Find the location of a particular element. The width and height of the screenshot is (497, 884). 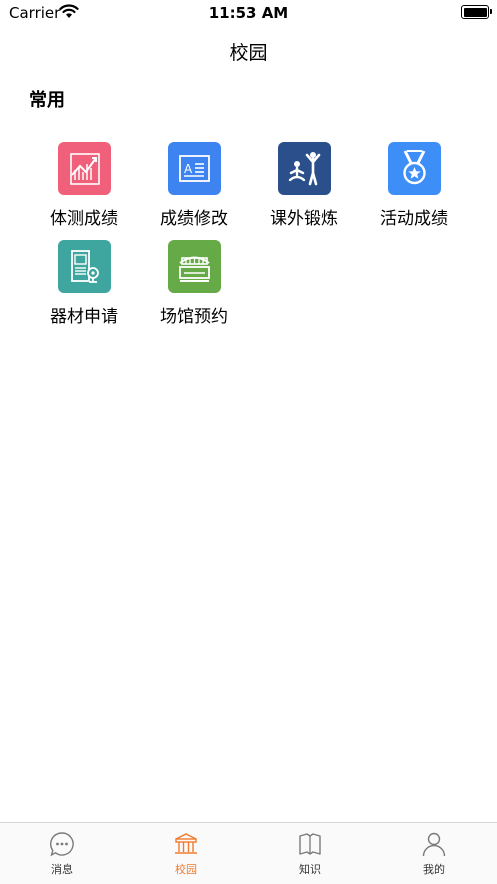

tab-label: 消息 is located at coordinates (62, 869).